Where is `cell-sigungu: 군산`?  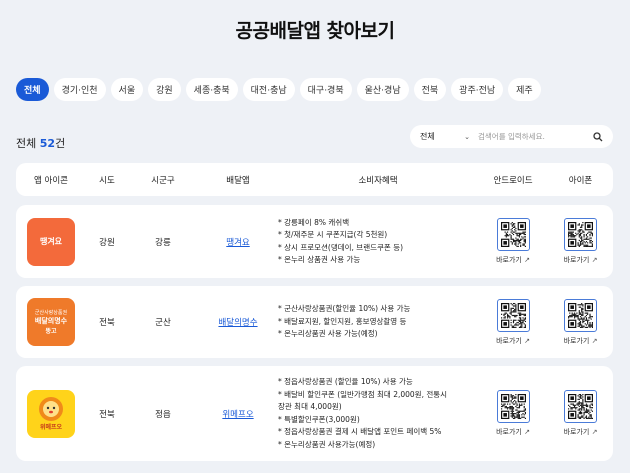
cell-sigungu: 군산 is located at coordinates (163, 323).